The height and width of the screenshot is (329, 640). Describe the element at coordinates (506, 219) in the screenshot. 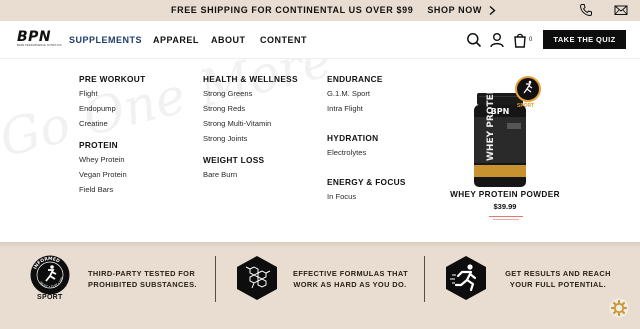

I see `price-underline-secondary` at that location.